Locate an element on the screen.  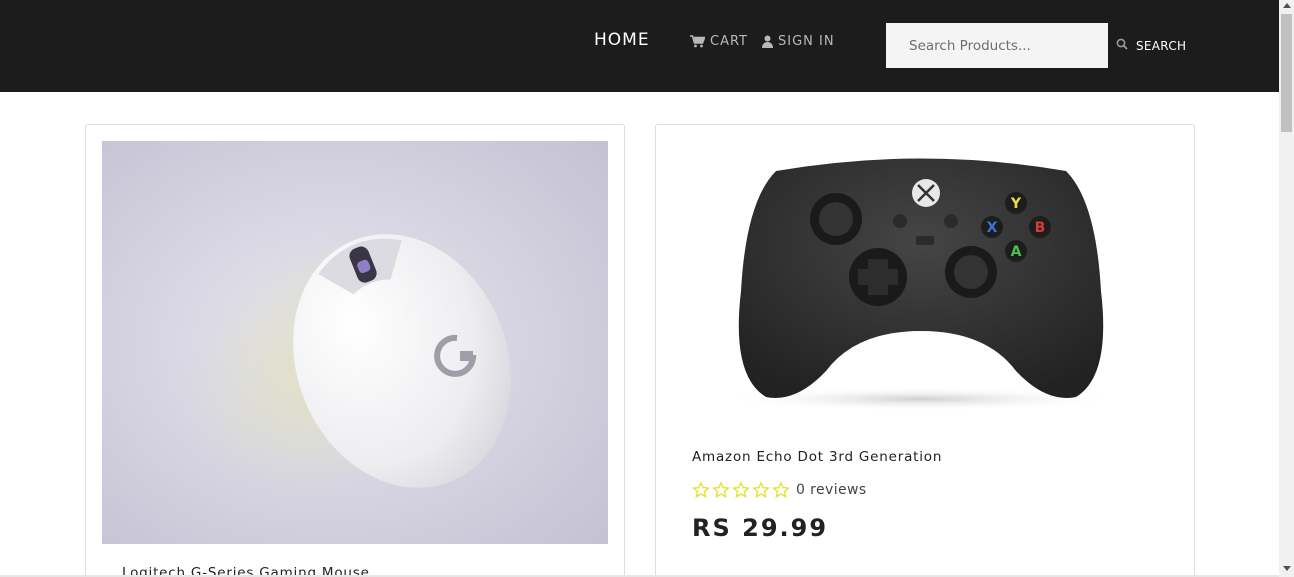
nav-cart-label: CART is located at coordinates (729, 41).